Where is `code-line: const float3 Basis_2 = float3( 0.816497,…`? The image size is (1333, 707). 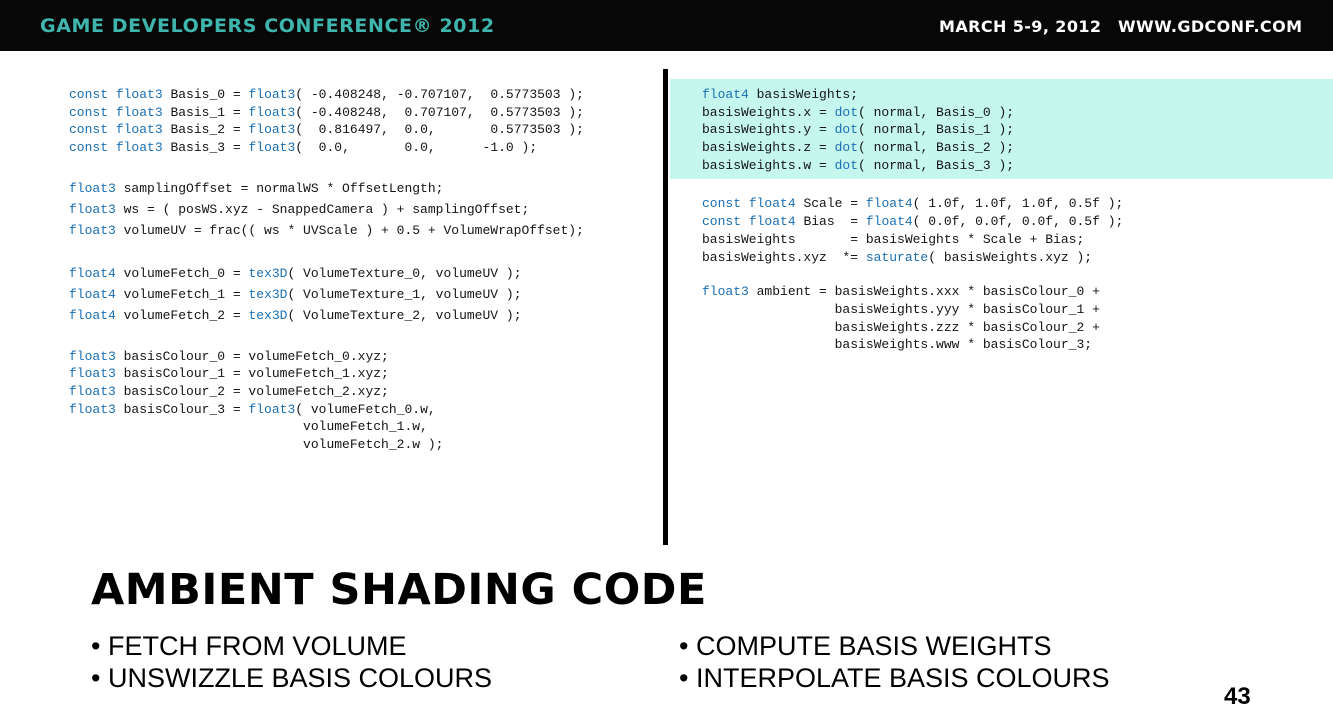
code-line: const float3 Basis_2 = float3( 0.816497,… is located at coordinates (326, 130).